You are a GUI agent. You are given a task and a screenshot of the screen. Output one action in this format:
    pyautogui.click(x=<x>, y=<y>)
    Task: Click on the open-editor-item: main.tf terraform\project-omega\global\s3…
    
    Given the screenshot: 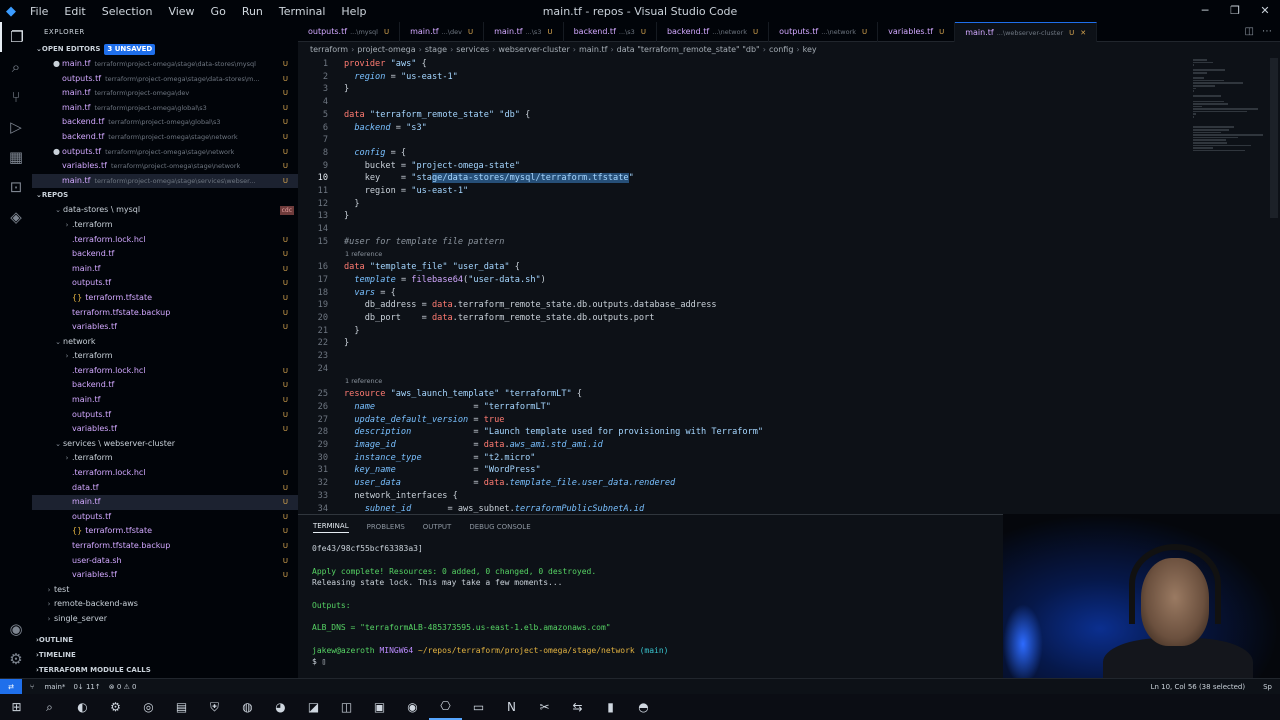 What is the action you would take?
    pyautogui.click(x=165, y=108)
    